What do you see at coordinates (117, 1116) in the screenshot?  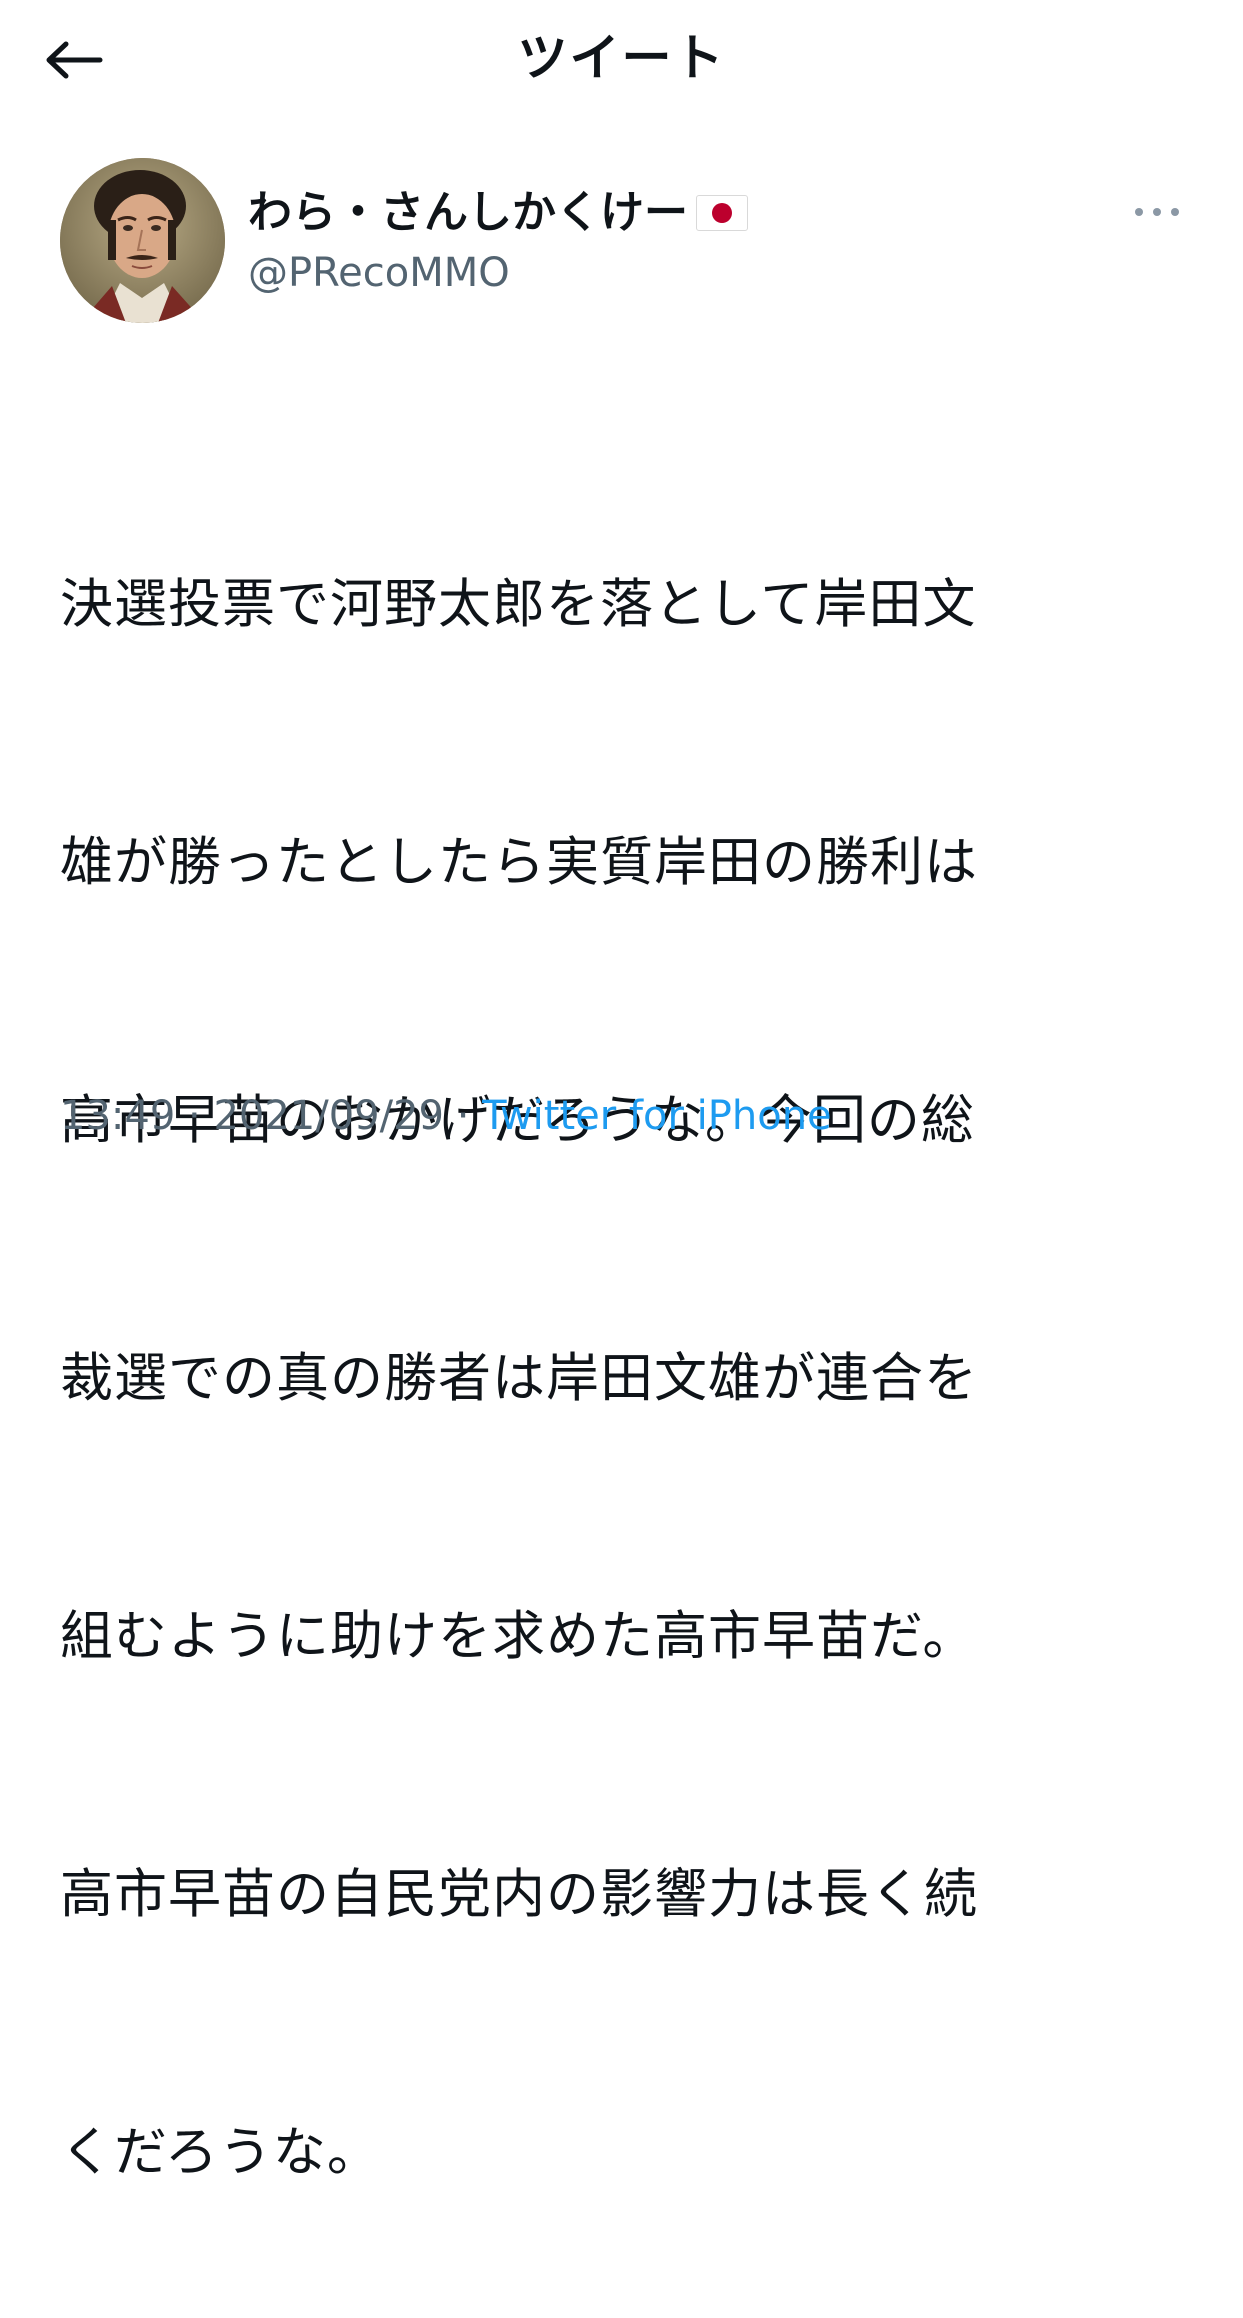 I see `tweet-time: 13:49` at bounding box center [117, 1116].